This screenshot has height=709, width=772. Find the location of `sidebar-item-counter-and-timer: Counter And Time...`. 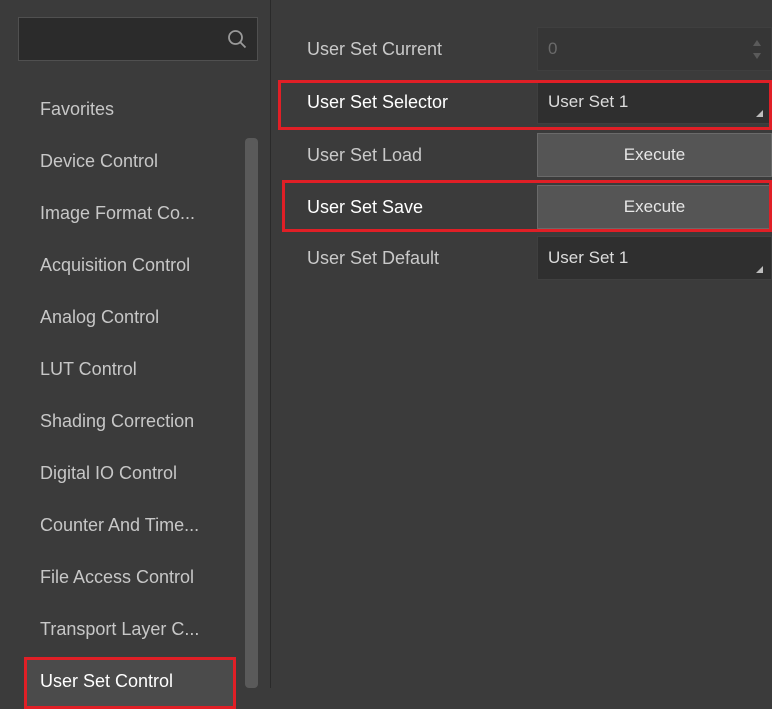

sidebar-item-counter-and-timer: Counter And Time... is located at coordinates (130, 527).